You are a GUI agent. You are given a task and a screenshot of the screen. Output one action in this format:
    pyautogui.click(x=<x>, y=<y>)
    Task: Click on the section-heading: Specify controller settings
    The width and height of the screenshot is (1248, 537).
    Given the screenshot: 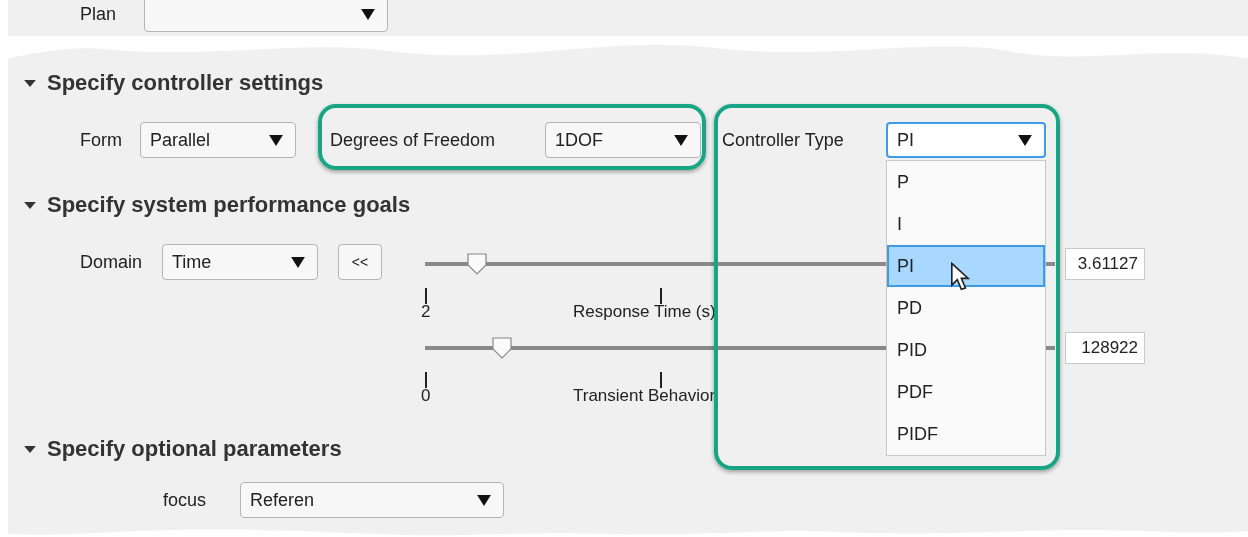 What is the action you would take?
    pyautogui.click(x=185, y=83)
    